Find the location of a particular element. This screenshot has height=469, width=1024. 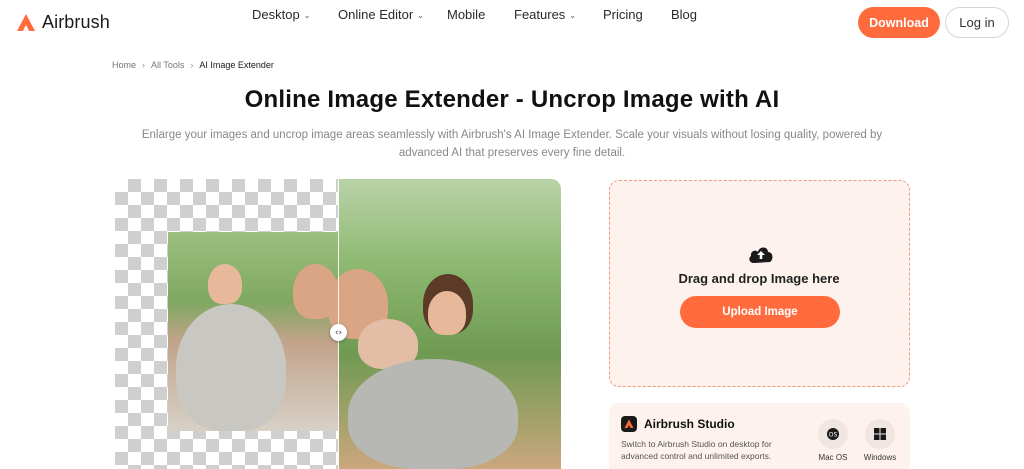

nav-item-label: Blog is located at coordinates (684, 14).